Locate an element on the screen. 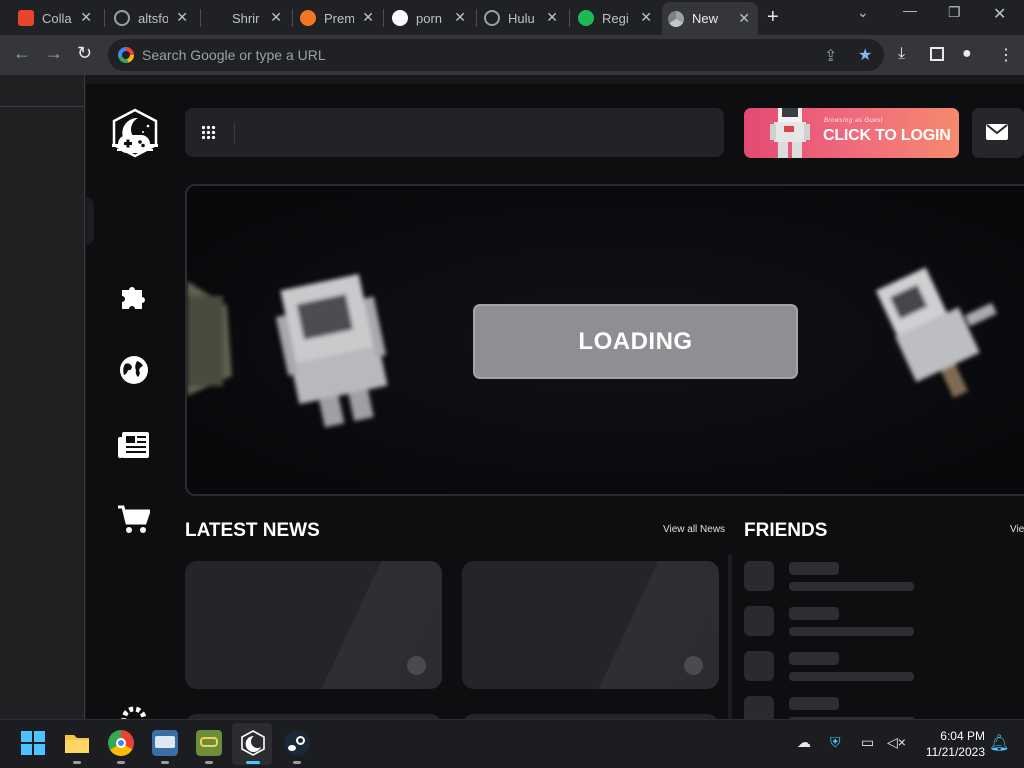  address-bar: Search Google or type a URL ⇪ ★ is located at coordinates (496, 55).